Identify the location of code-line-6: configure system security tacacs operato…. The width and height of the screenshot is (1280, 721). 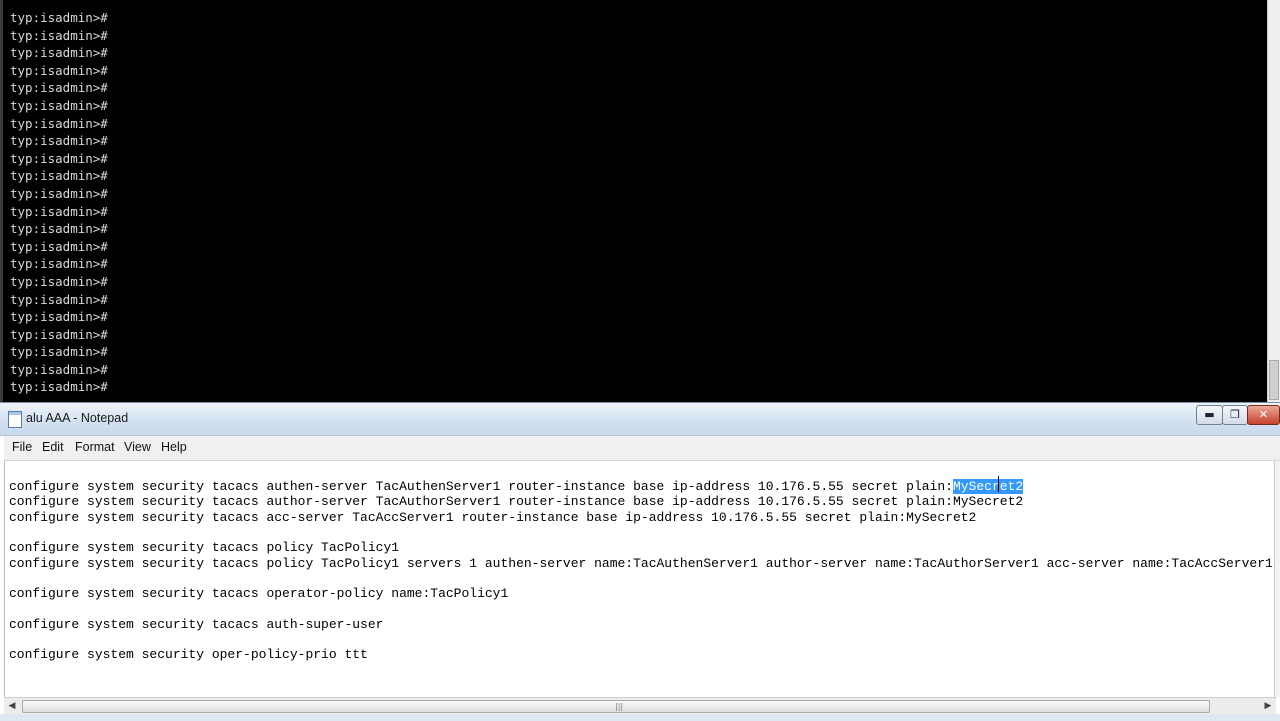
(259, 593).